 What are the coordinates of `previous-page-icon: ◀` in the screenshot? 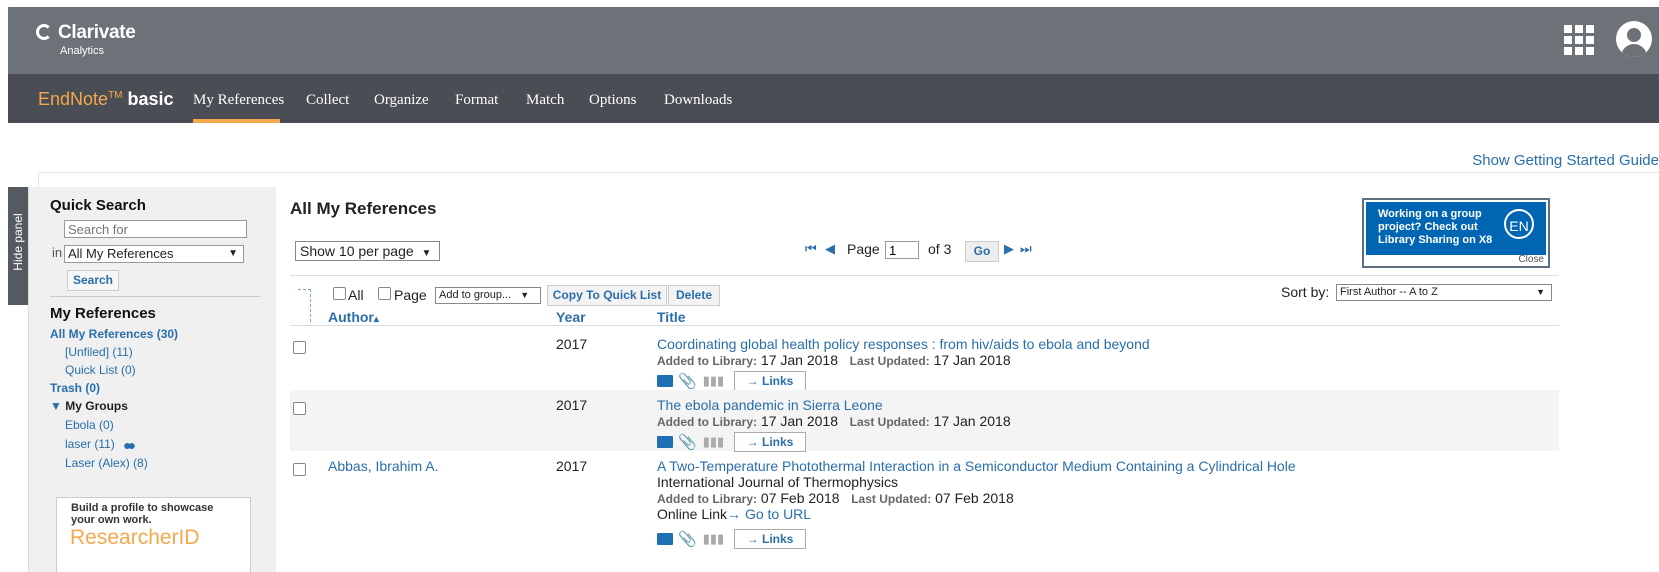 It's located at (830, 249).